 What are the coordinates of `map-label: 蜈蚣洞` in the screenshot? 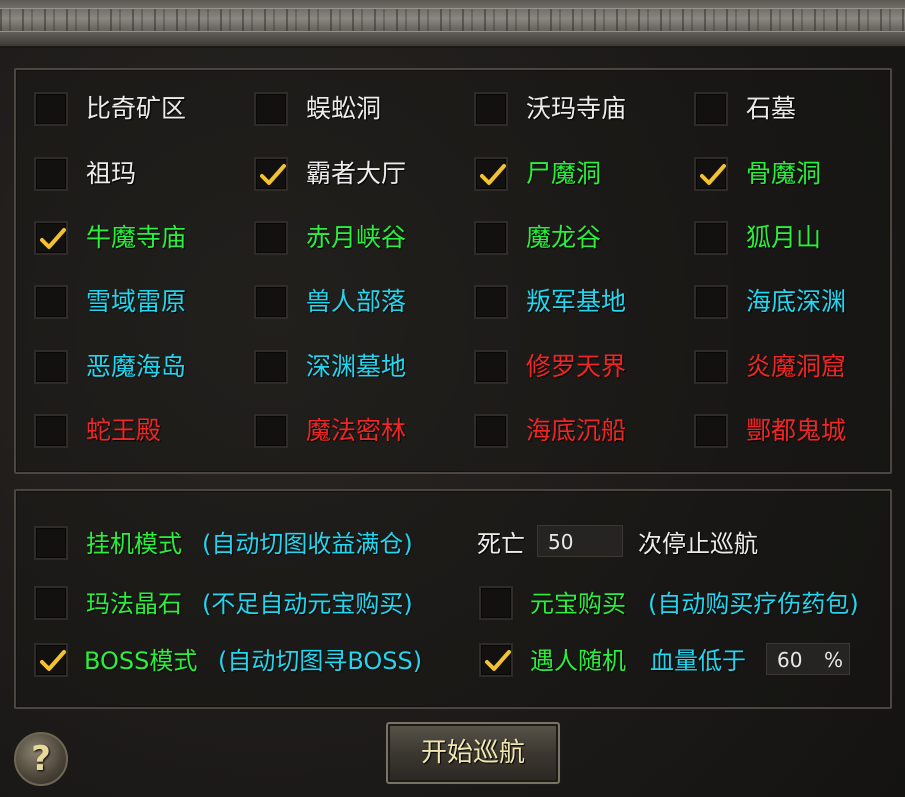 It's located at (344, 108).